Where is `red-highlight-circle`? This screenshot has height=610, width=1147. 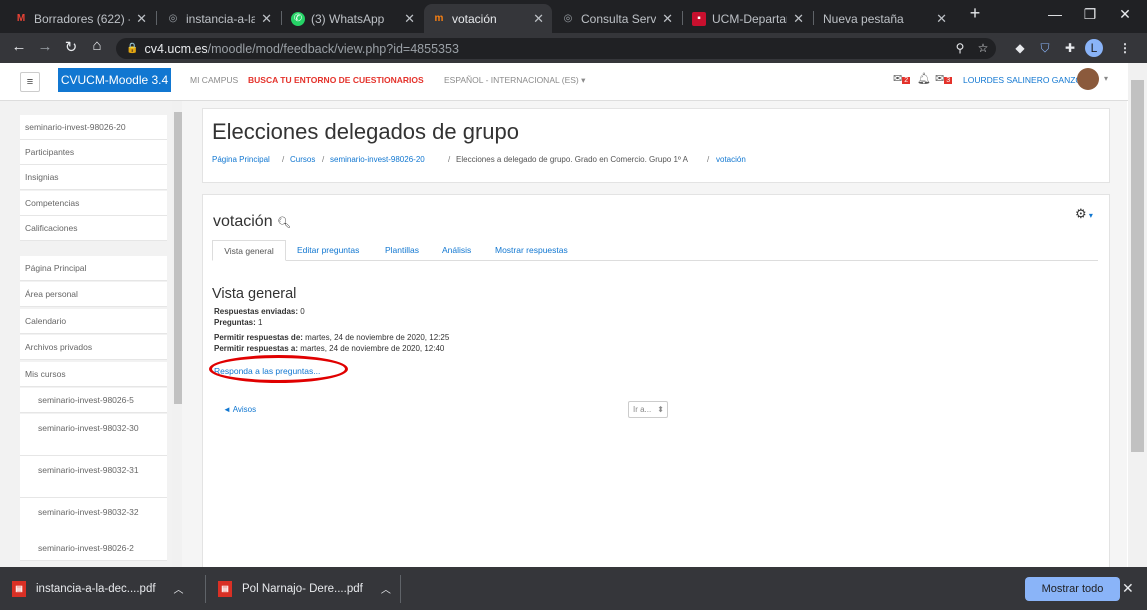
red-highlight-circle is located at coordinates (278, 369).